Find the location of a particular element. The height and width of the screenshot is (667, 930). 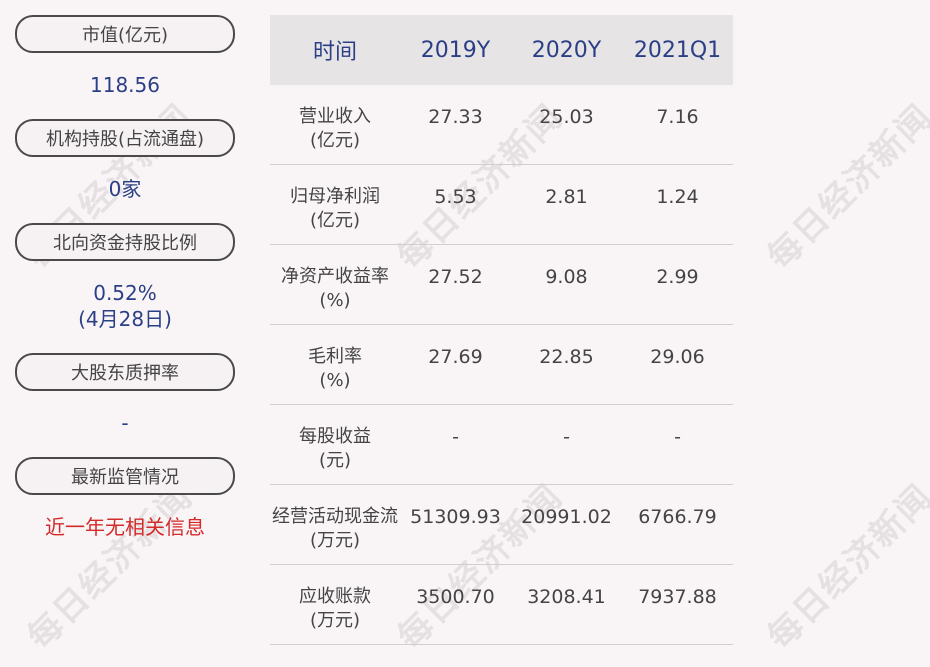

table-cell: 27.52 is located at coordinates (455, 277).